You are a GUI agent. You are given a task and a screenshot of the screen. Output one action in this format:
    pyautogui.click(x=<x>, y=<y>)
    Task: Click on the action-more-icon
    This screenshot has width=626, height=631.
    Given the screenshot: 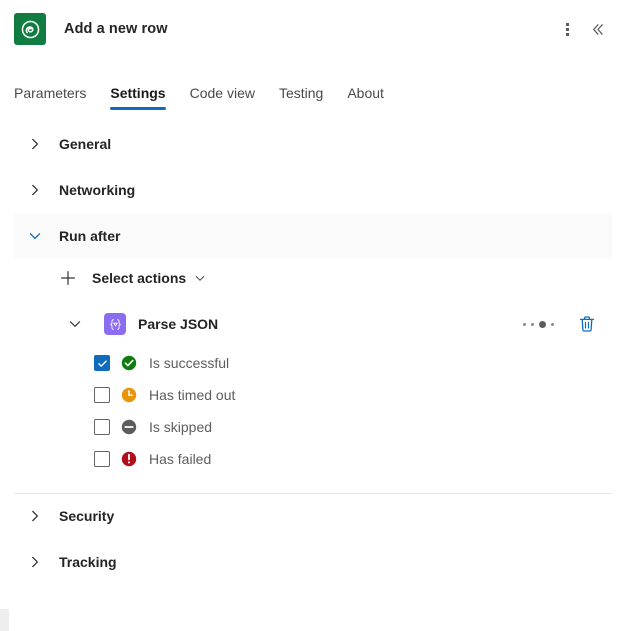 What is the action you would take?
    pyautogui.click(x=538, y=324)
    